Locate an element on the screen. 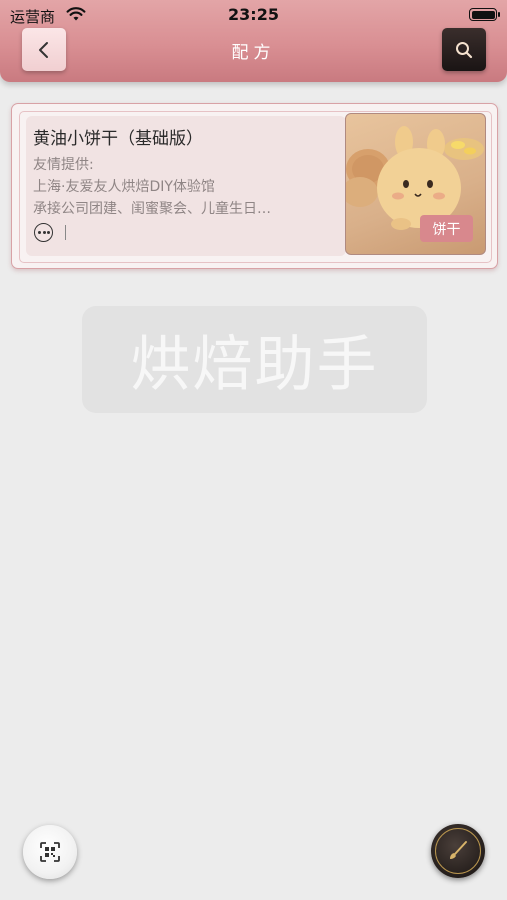 This screenshot has height=900, width=507. battery-icon is located at coordinates (484, 14).